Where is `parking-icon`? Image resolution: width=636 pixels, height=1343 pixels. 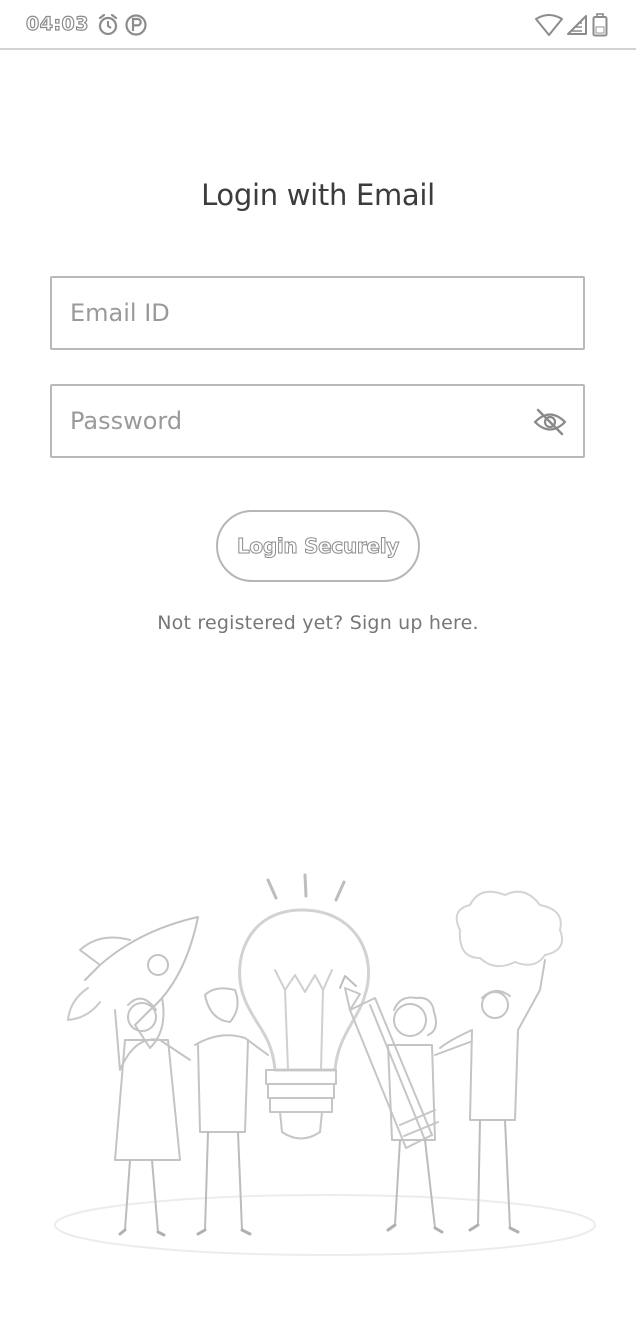 parking-icon is located at coordinates (136, 27).